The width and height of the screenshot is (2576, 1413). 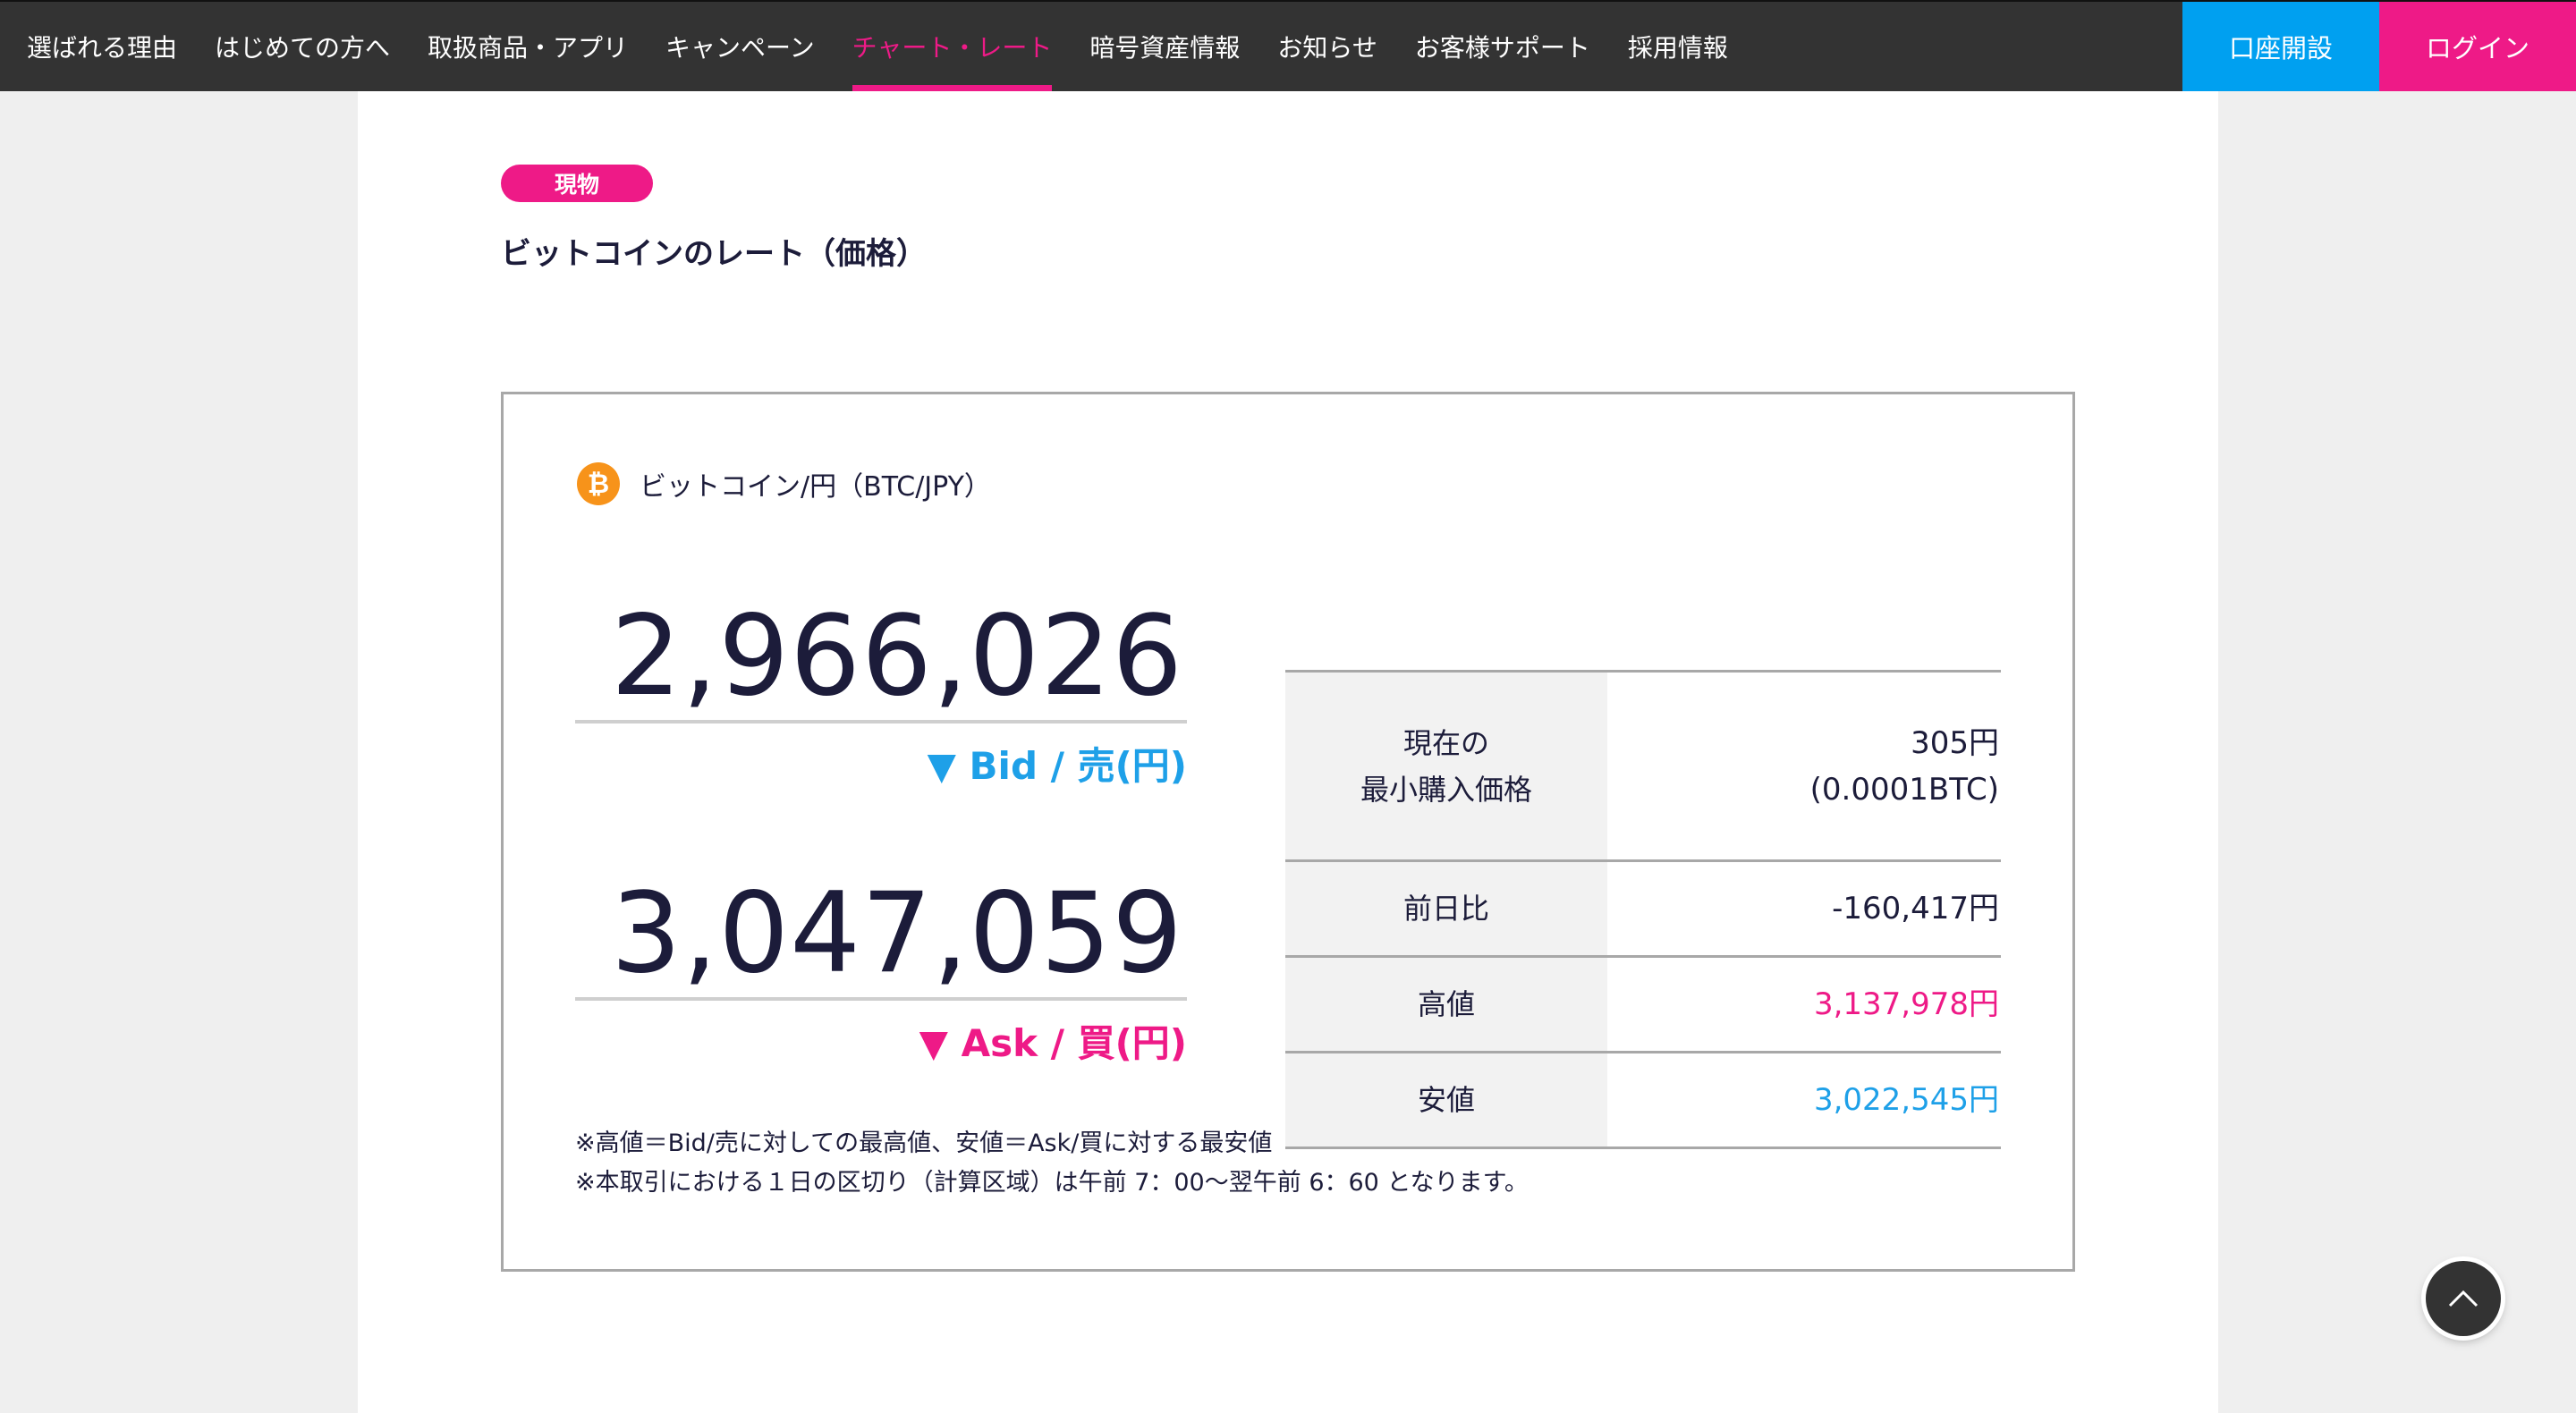 I want to click on table-row: 現在の 最小購入価格 305円 (0.0001BTC), so click(x=1643, y=767).